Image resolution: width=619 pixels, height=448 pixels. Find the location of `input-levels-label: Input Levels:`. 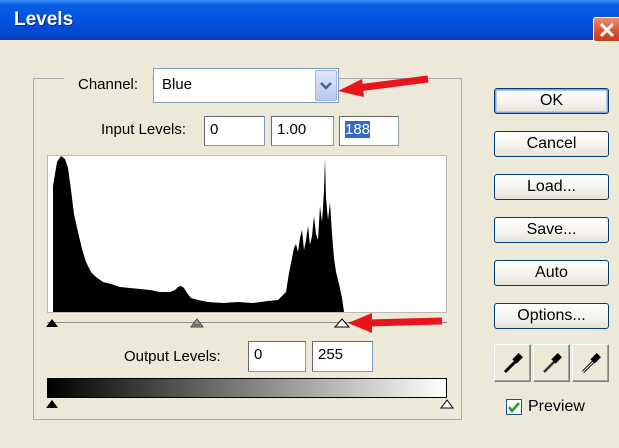

input-levels-label: Input Levels: is located at coordinates (144, 129).